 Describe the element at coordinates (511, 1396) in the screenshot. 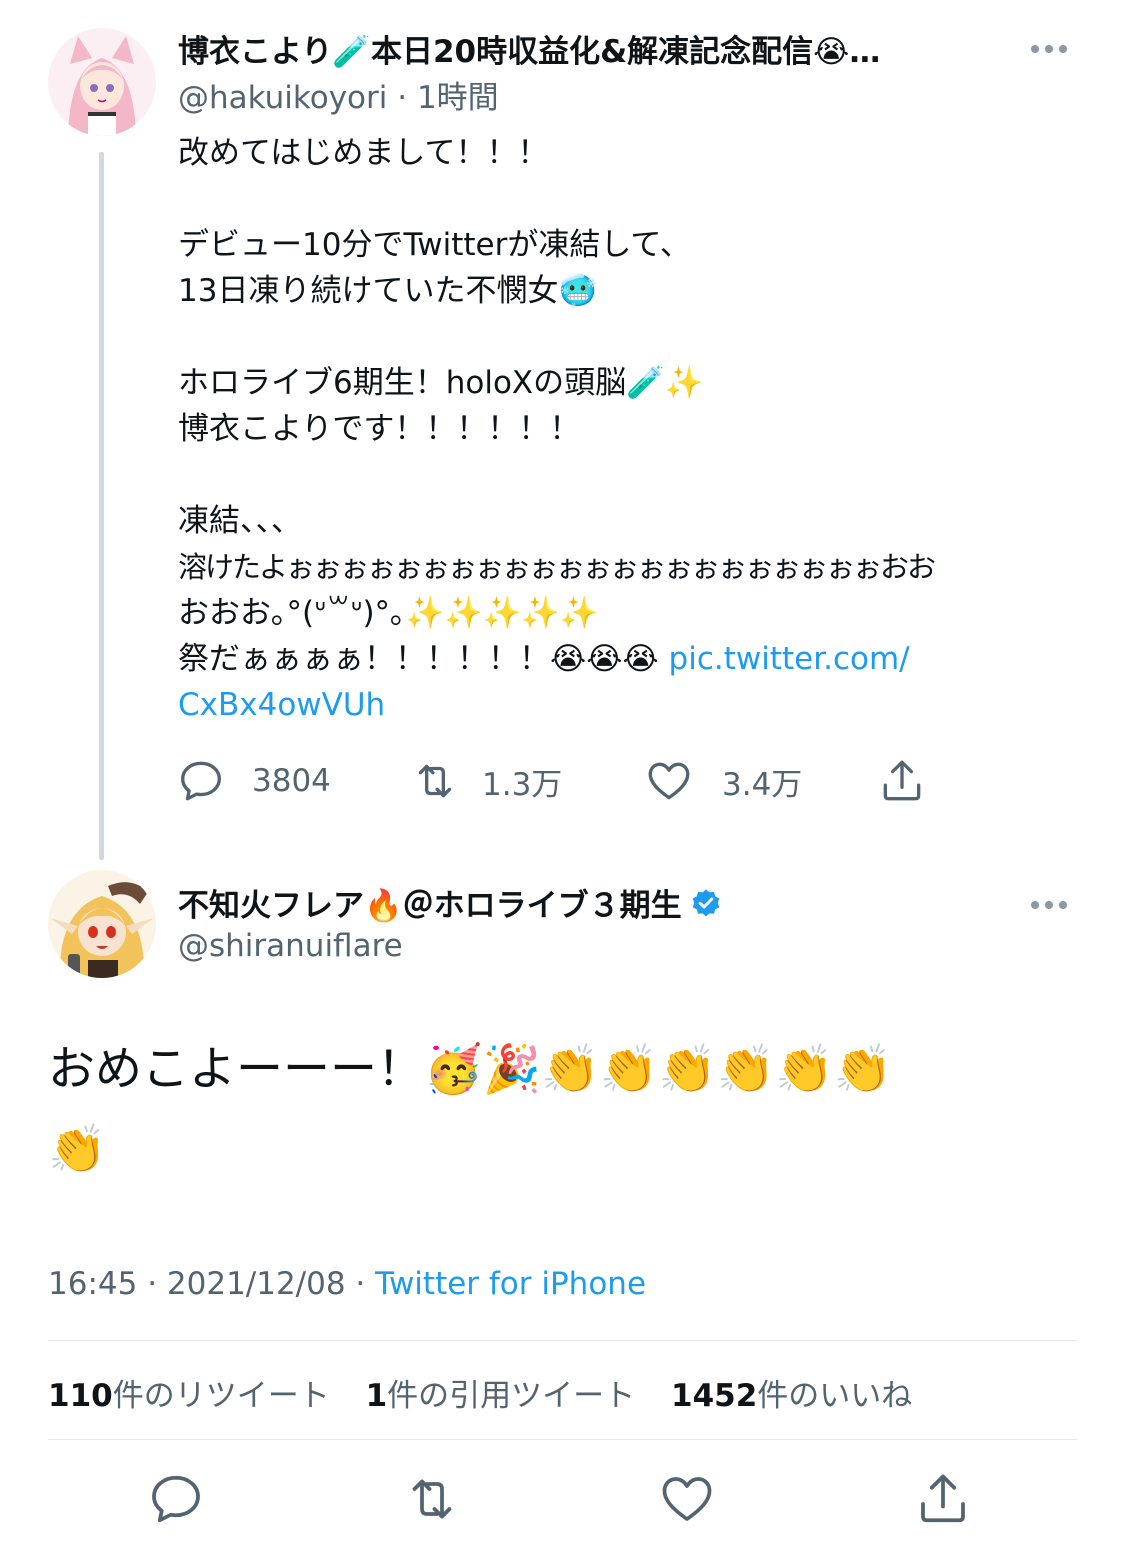

I see `quote-label: 件の引用ツイート` at that location.